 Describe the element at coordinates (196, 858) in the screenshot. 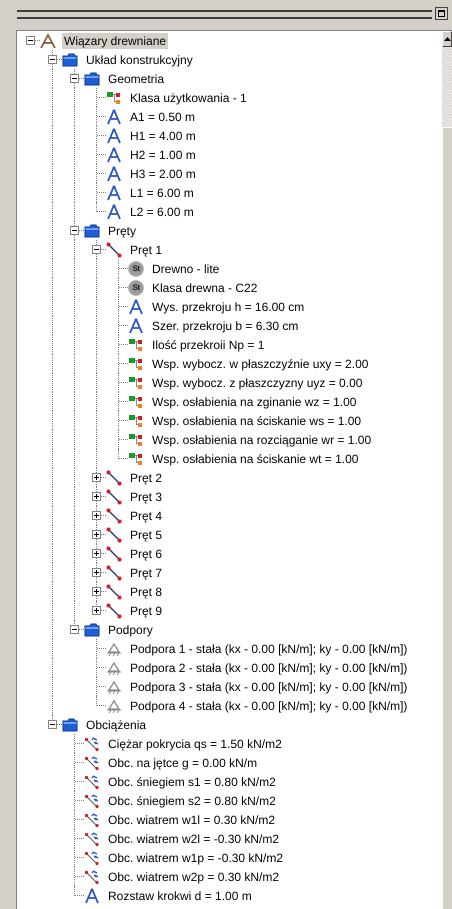

I see `tree-item: Obc. wiatrem w1p = -0.30 kN/m2` at that location.